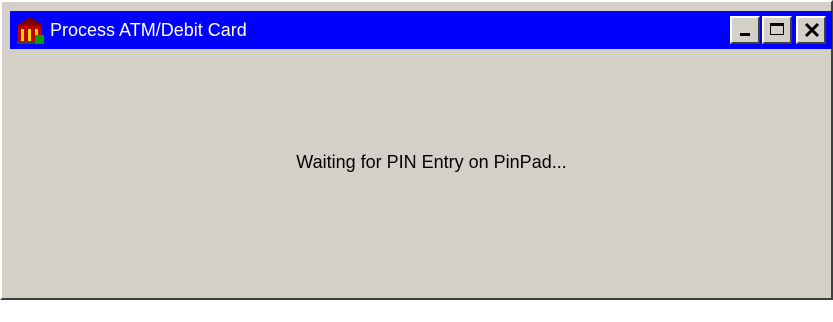  I want to click on close-icon, so click(812, 30).